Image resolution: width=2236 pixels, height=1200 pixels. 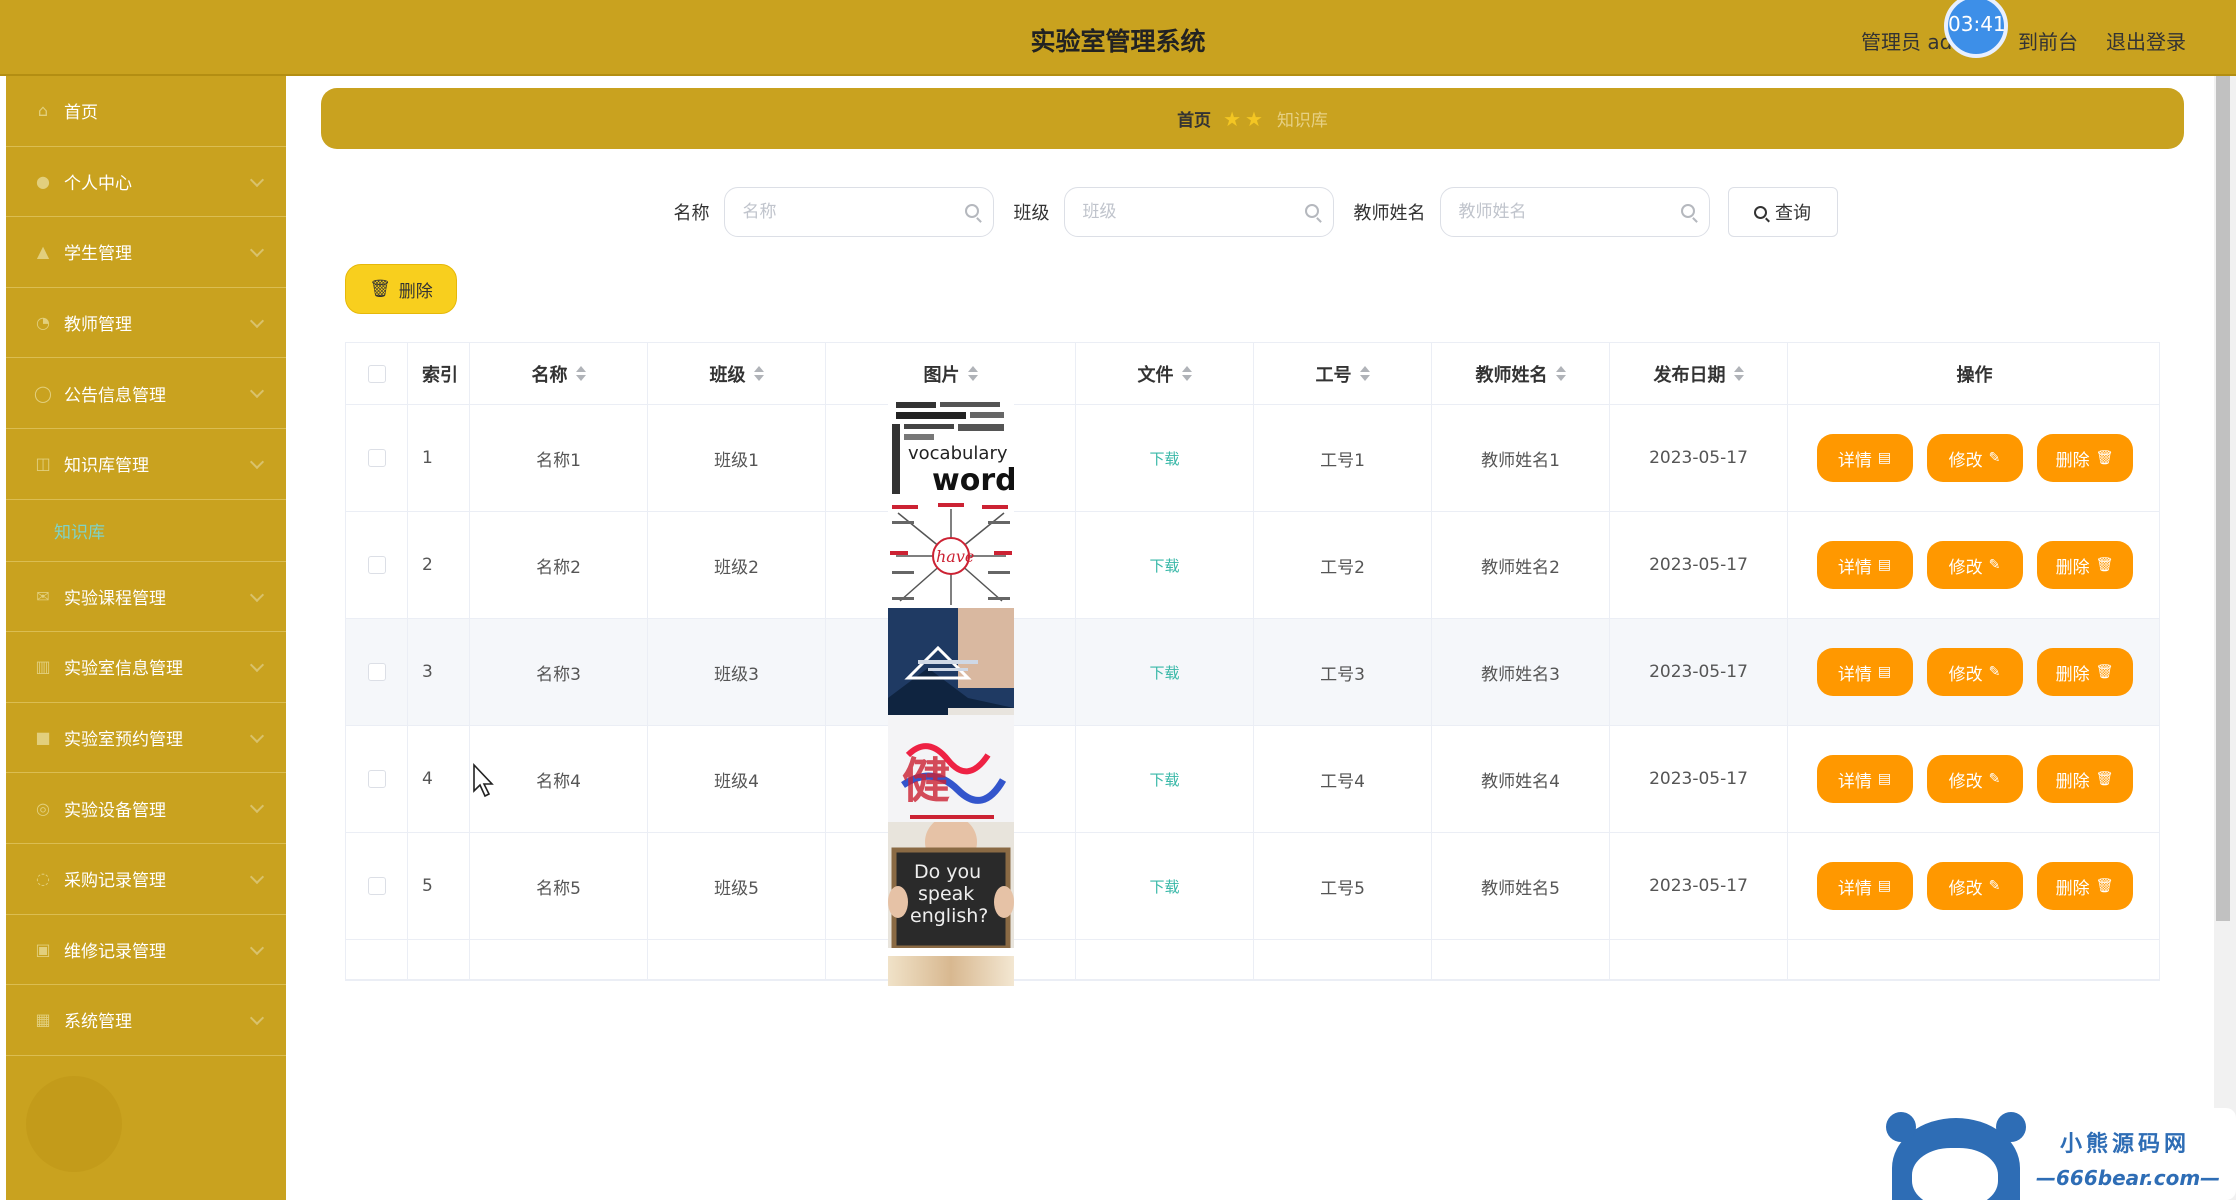 What do you see at coordinates (737, 458) in the screenshot?
I see `cell-class: 班级1` at bounding box center [737, 458].